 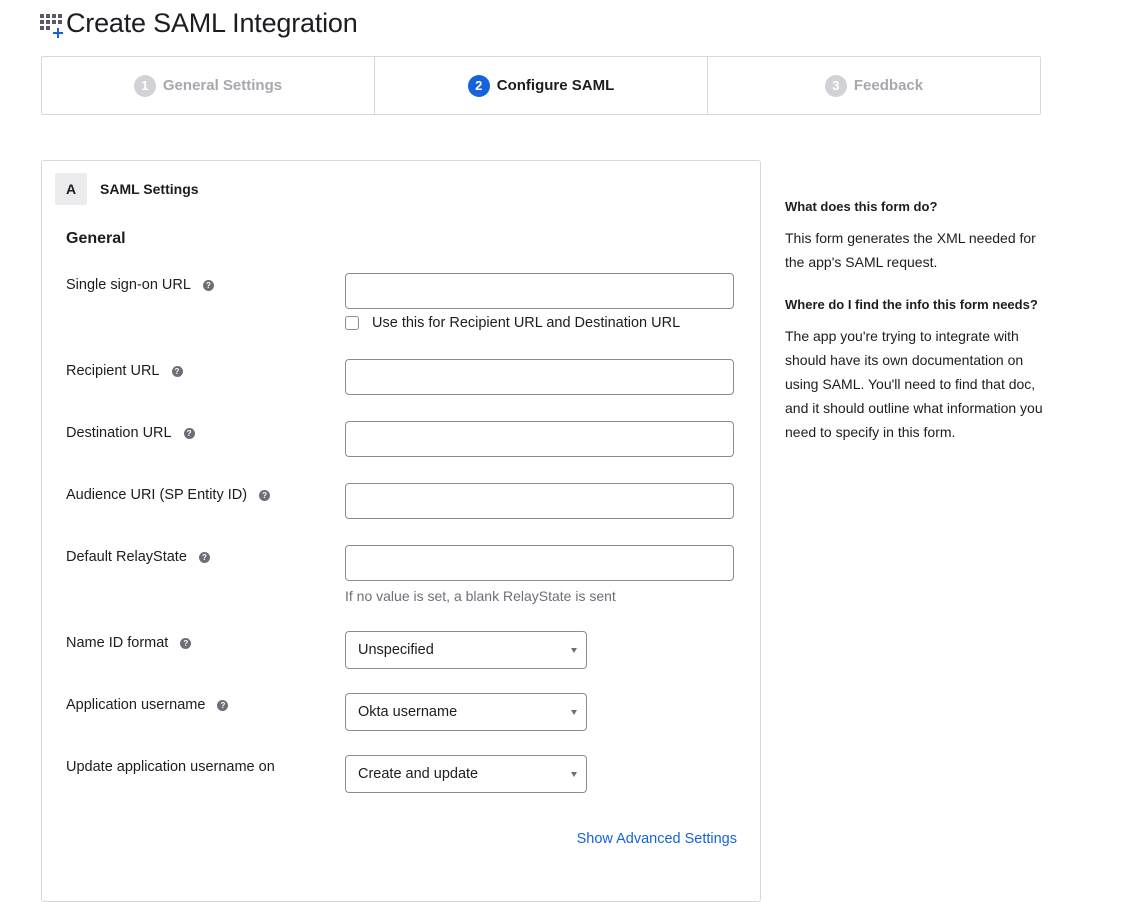 I want to click on help-question: What does this form do?, so click(x=861, y=206).